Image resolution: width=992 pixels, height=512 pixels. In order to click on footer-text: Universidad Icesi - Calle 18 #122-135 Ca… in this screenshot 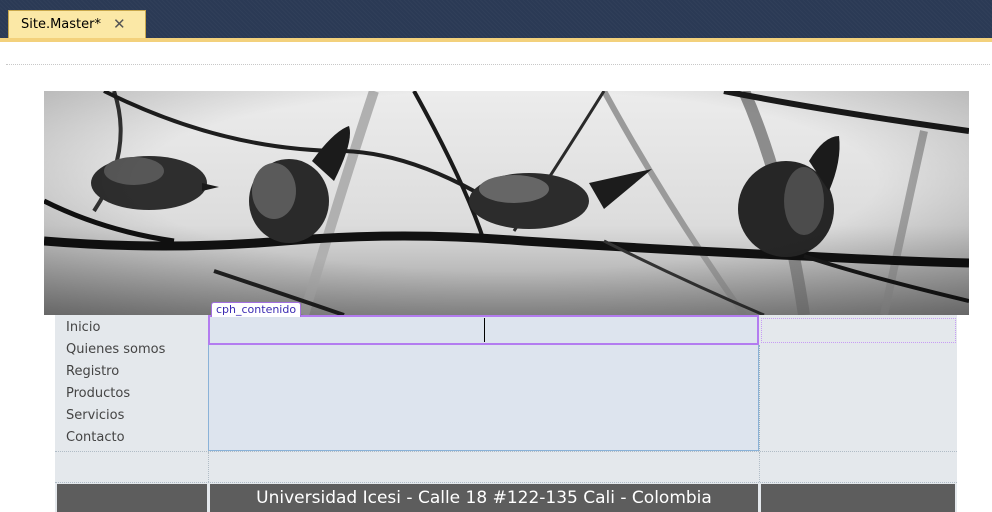, I will do `click(484, 498)`.